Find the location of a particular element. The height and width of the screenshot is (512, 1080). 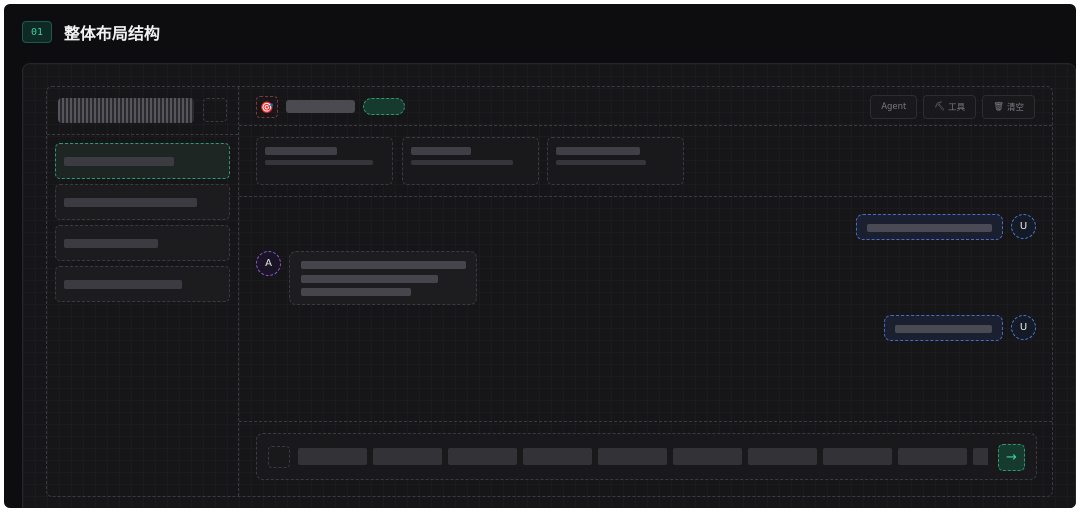

tools-button: ⛏ 工具 is located at coordinates (950, 107).